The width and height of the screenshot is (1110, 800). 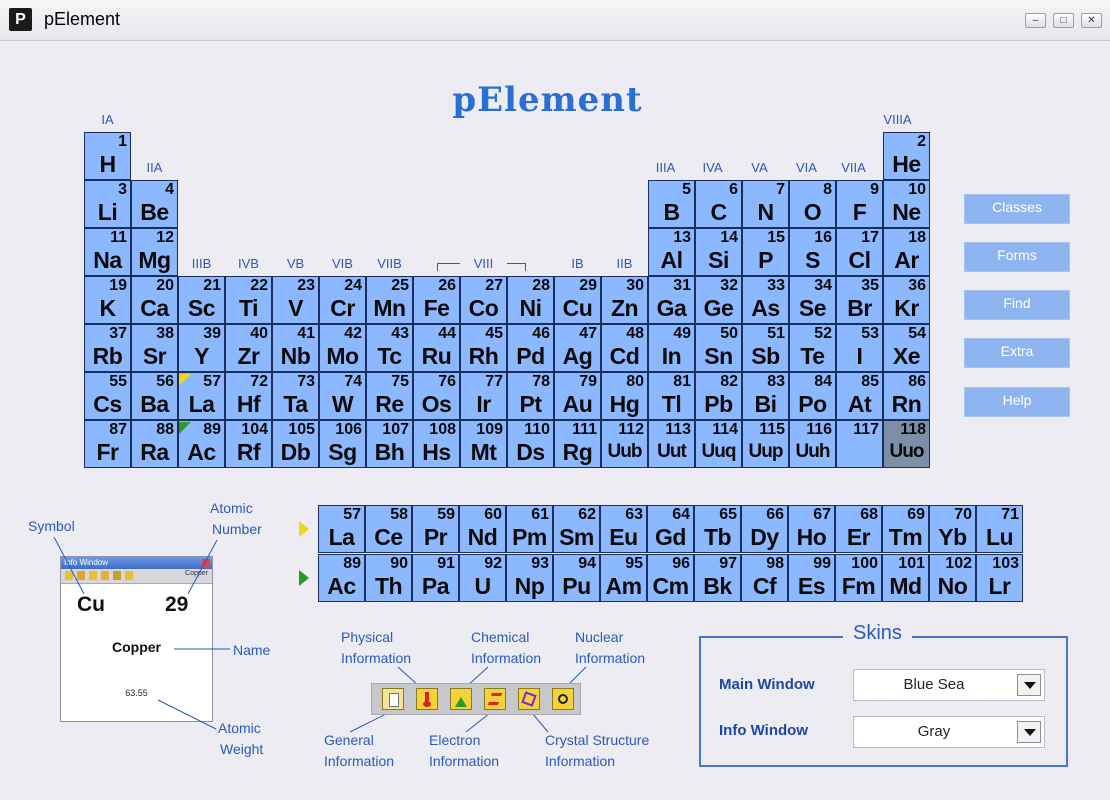 I want to click on element-cell: 116 Uuh, so click(x=812, y=444).